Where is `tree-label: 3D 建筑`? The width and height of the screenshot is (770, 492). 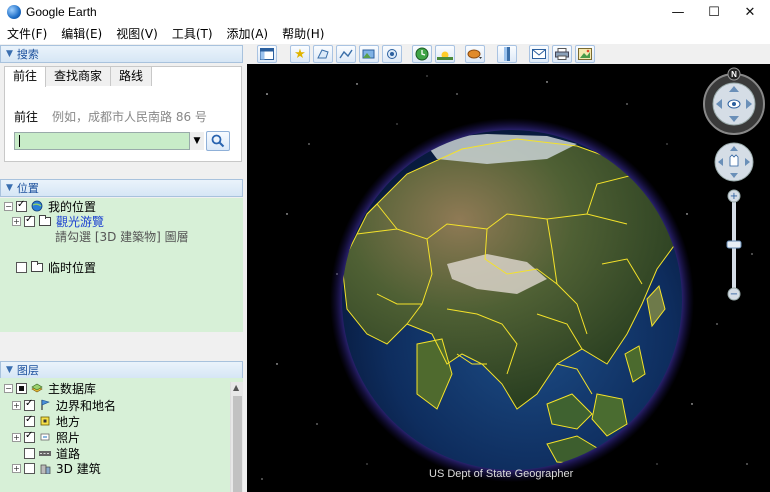 tree-label: 3D 建筑 is located at coordinates (78, 468).